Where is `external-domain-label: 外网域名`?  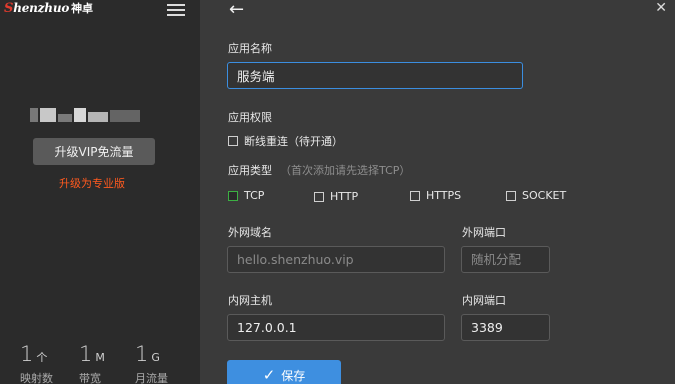 external-domain-label: 外网域名 is located at coordinates (250, 232).